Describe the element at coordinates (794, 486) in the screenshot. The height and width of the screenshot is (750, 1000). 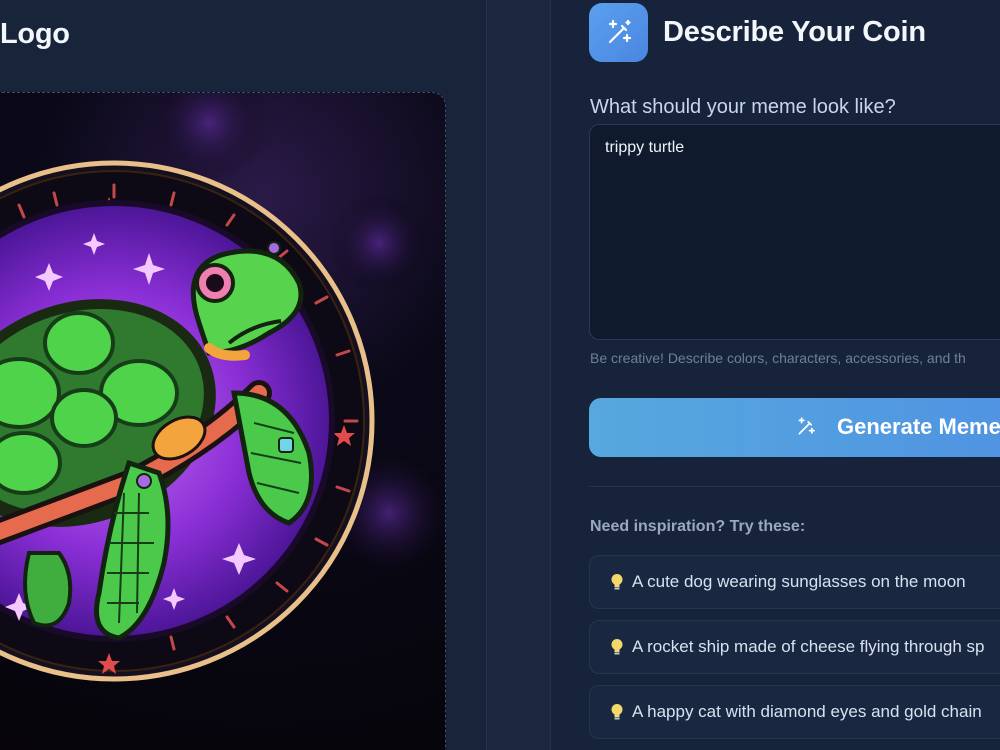
I see `section-divider` at that location.